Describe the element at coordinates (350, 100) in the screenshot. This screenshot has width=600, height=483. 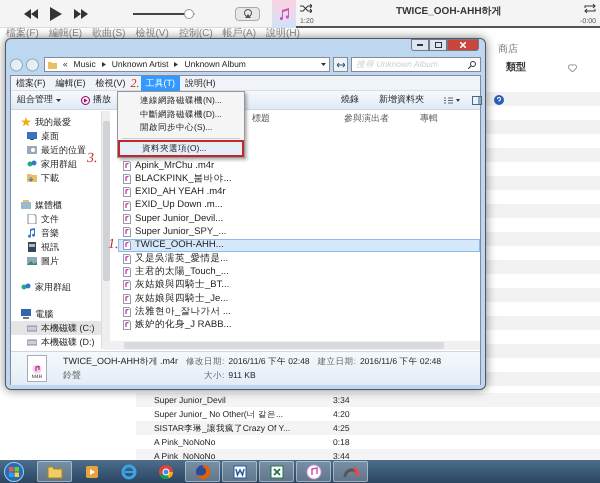
I see `toolbar-button: 燒錄` at that location.